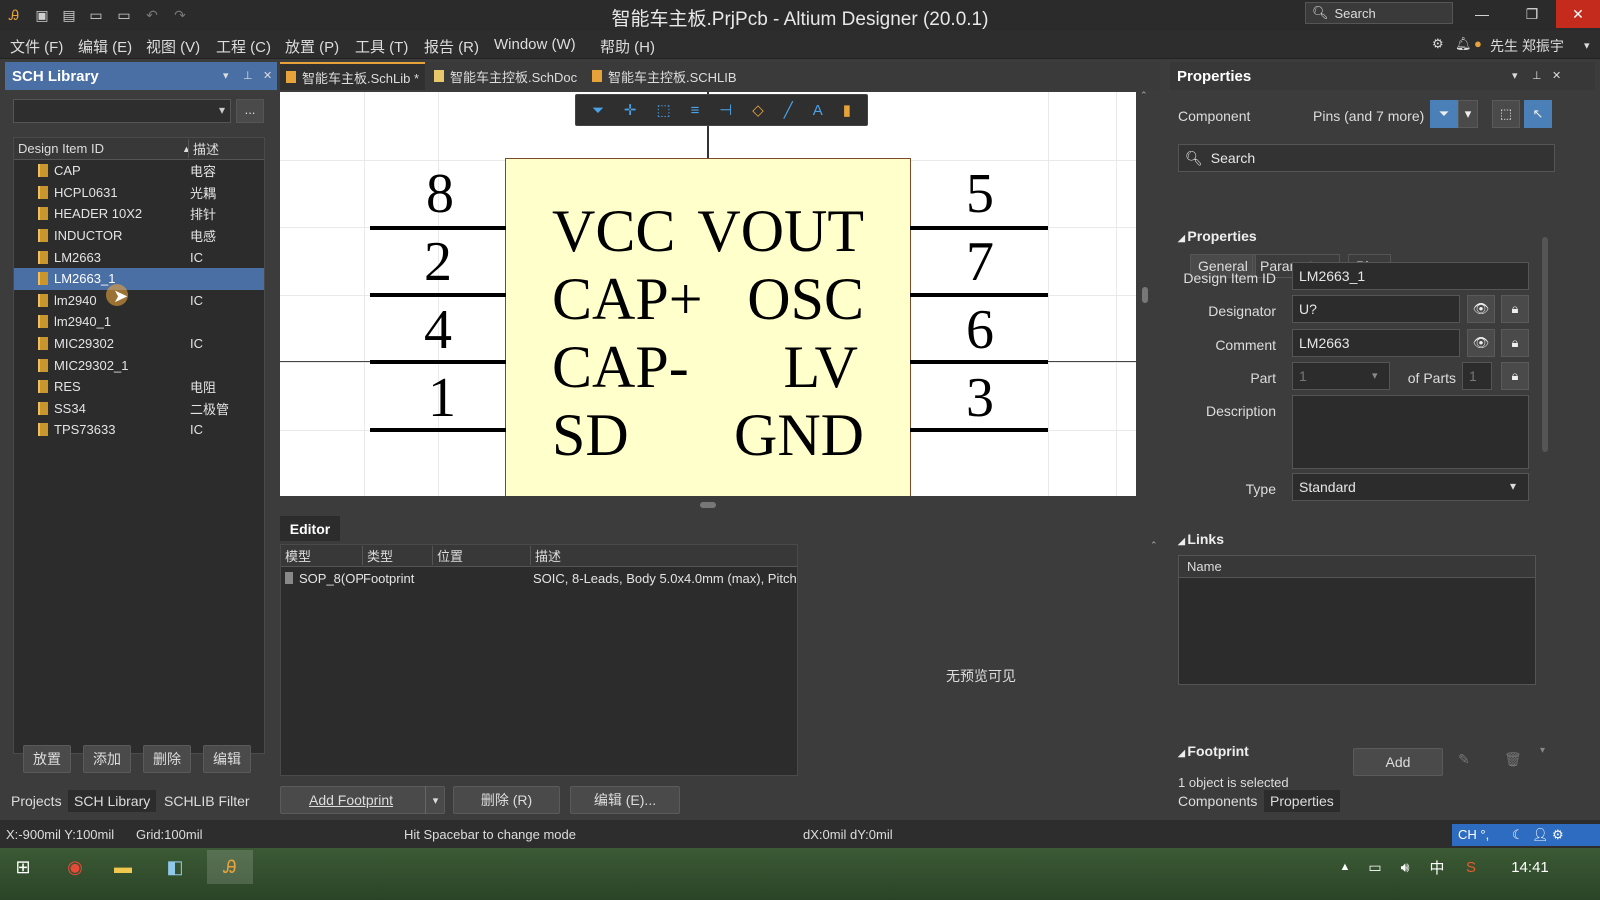 The width and height of the screenshot is (1600, 900). Describe the element at coordinates (1482, 14) in the screenshot. I see `minimize-button: —` at that location.